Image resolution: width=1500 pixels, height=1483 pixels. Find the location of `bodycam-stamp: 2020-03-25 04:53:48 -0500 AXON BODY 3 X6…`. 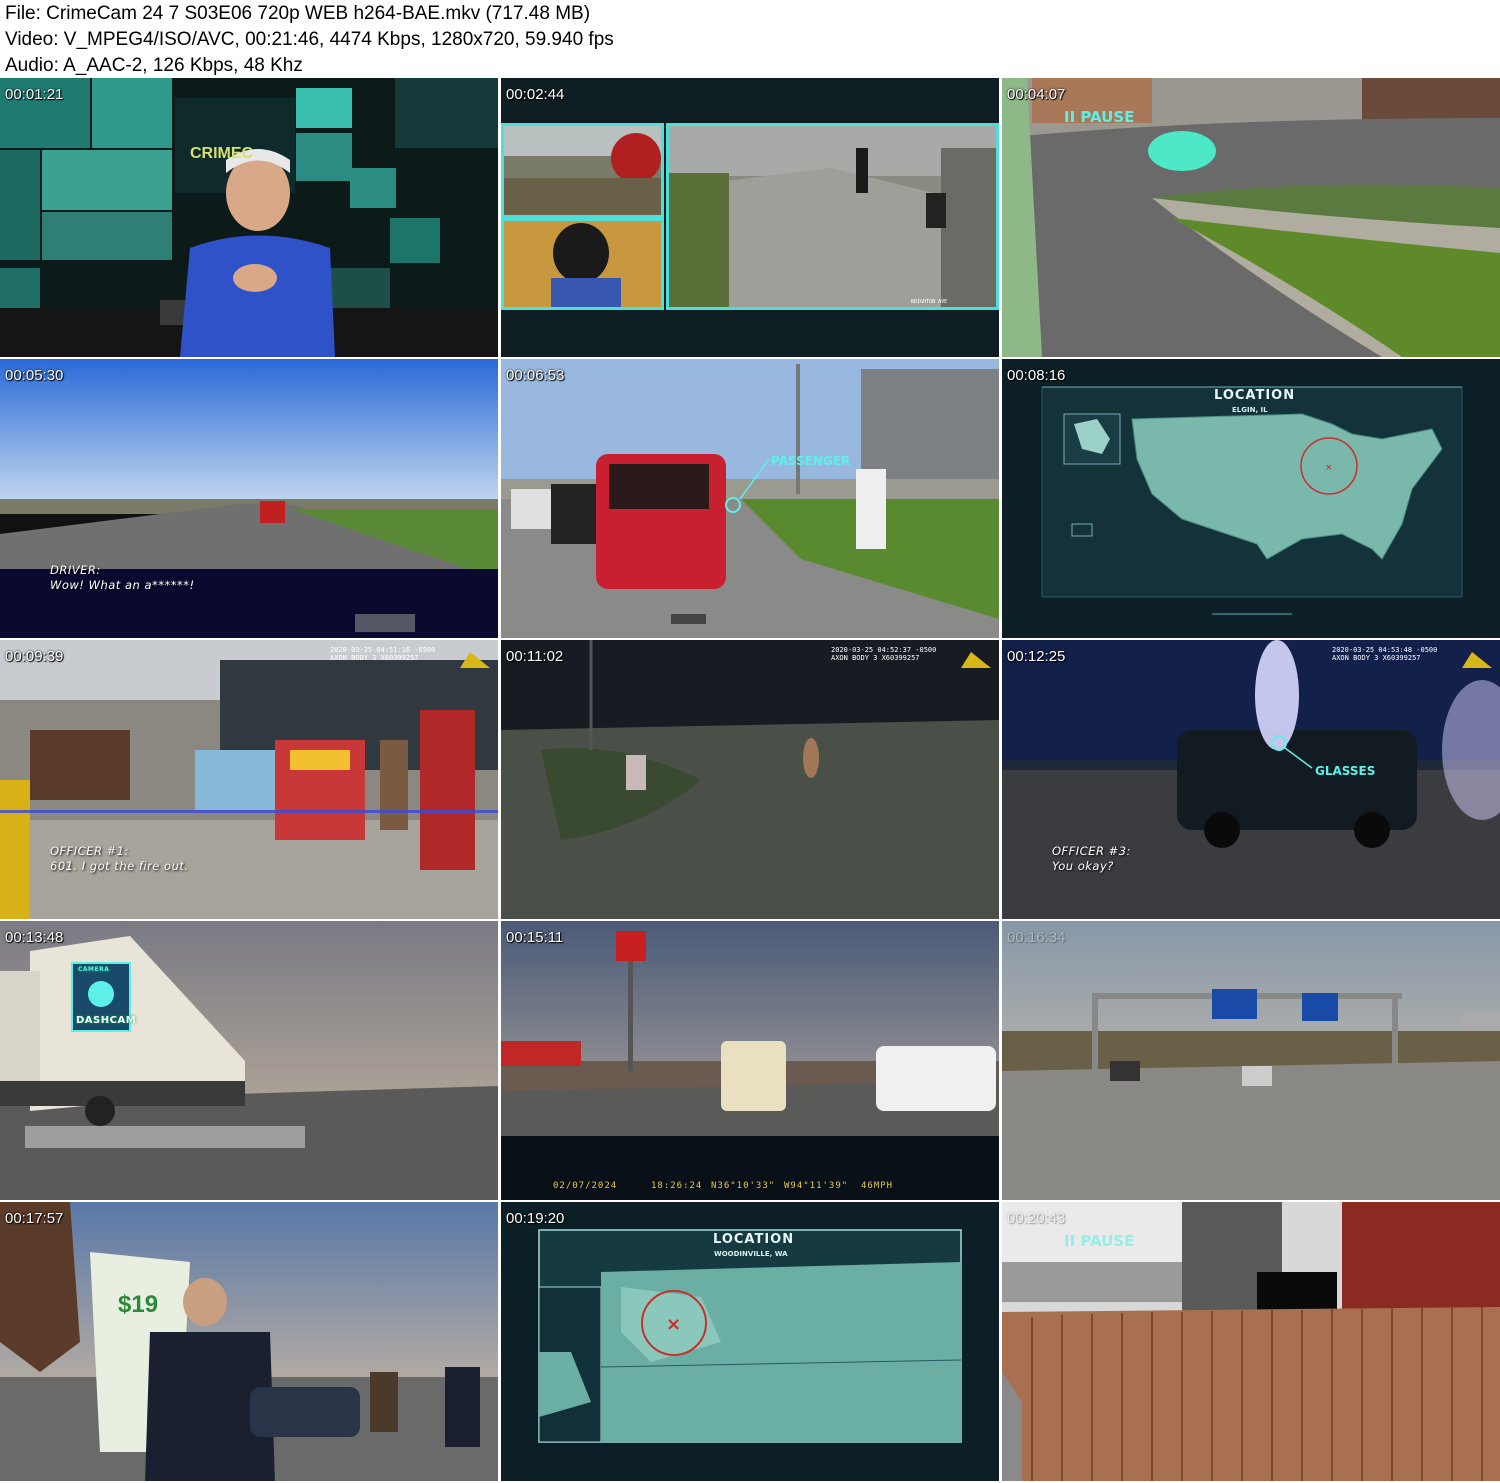

bodycam-stamp: 2020-03-25 04:53:48 -0500 AXON BODY 3 X6… is located at coordinates (1385, 654).